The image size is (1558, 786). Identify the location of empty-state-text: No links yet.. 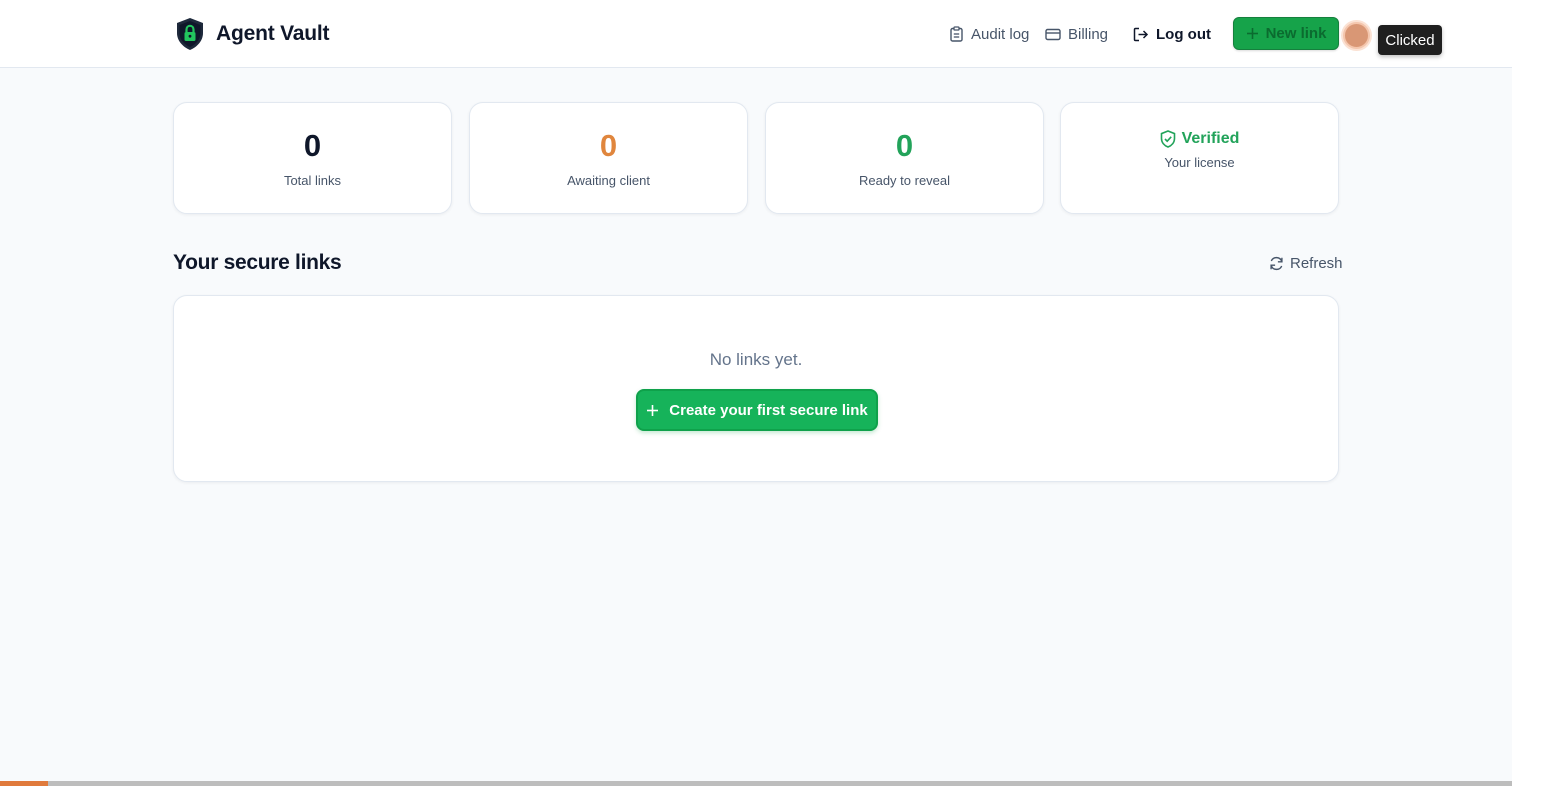
(756, 359).